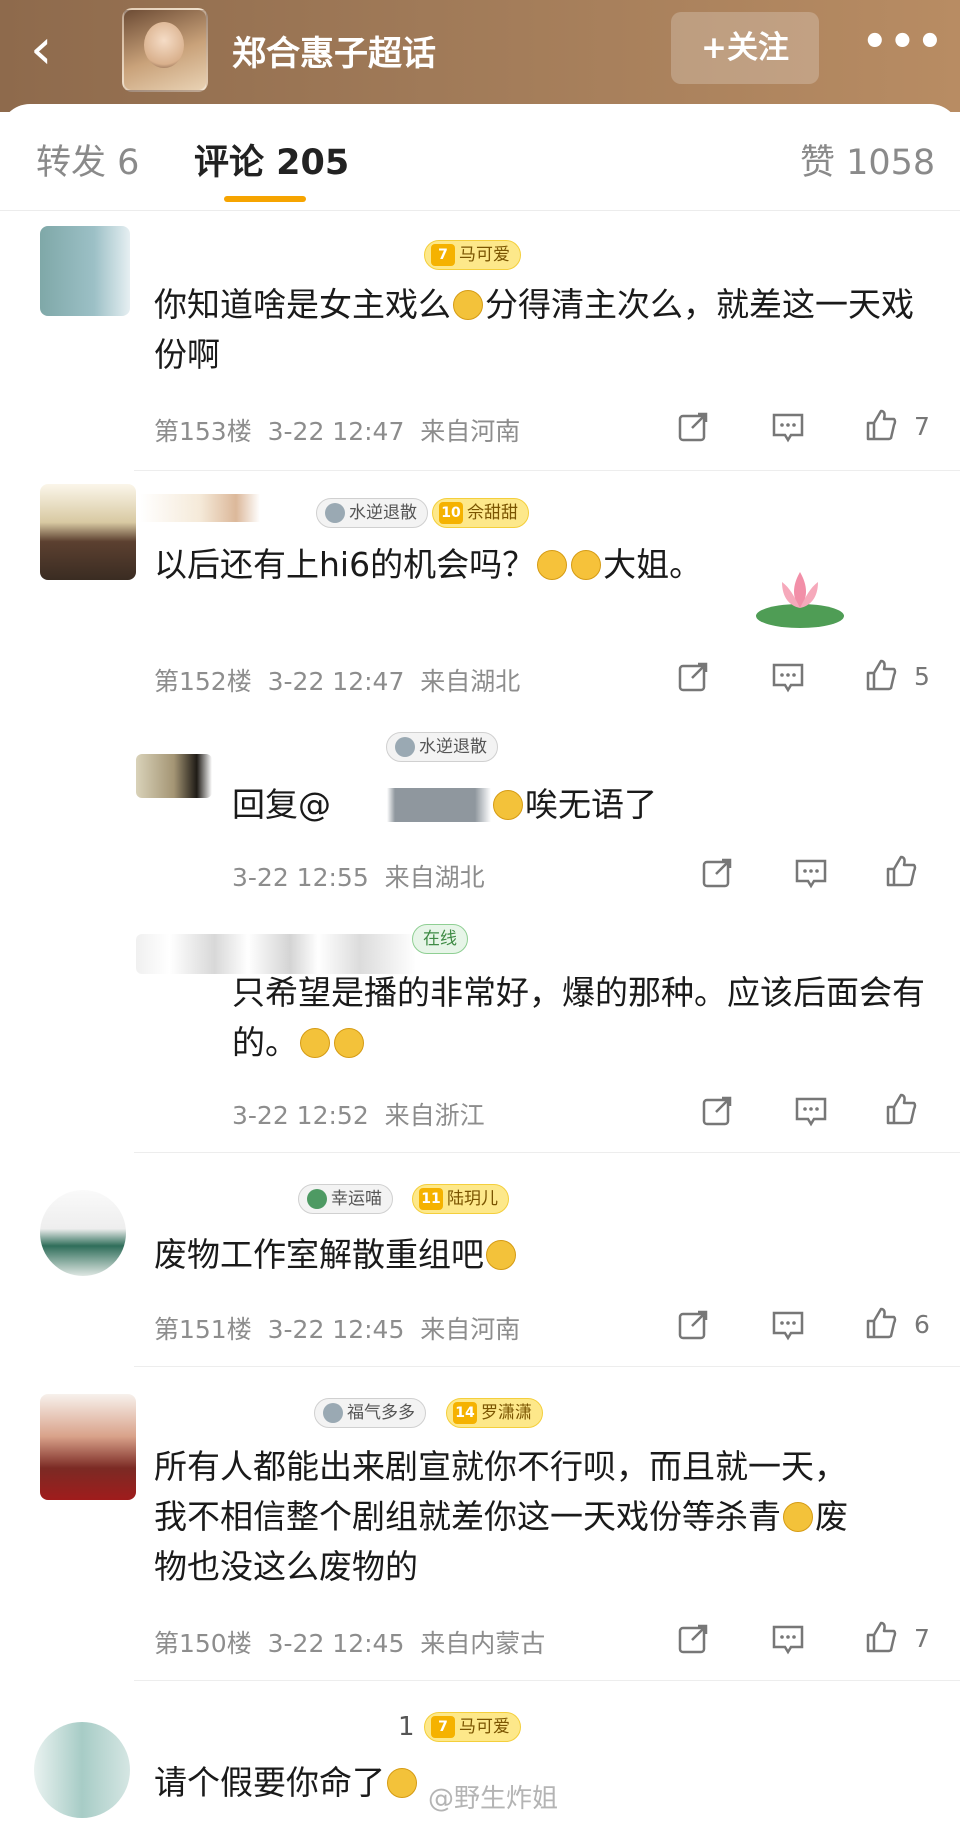 This screenshot has height=1824, width=960. I want to click on more-options-icon: •••, so click(902, 47).